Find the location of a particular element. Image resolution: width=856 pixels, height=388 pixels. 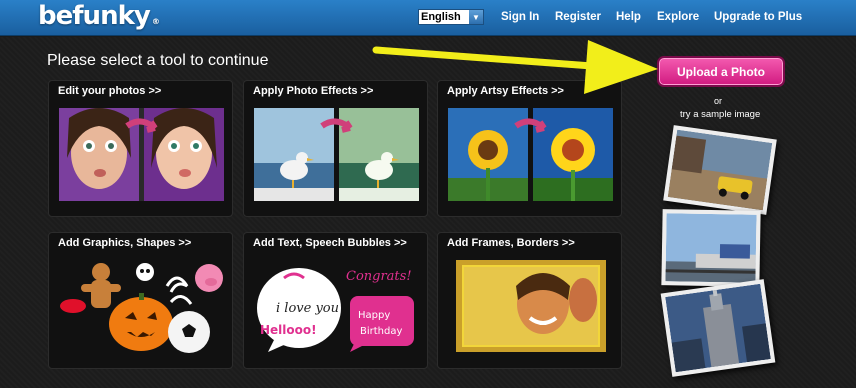

language-selected-value: English is located at coordinates (441, 17).